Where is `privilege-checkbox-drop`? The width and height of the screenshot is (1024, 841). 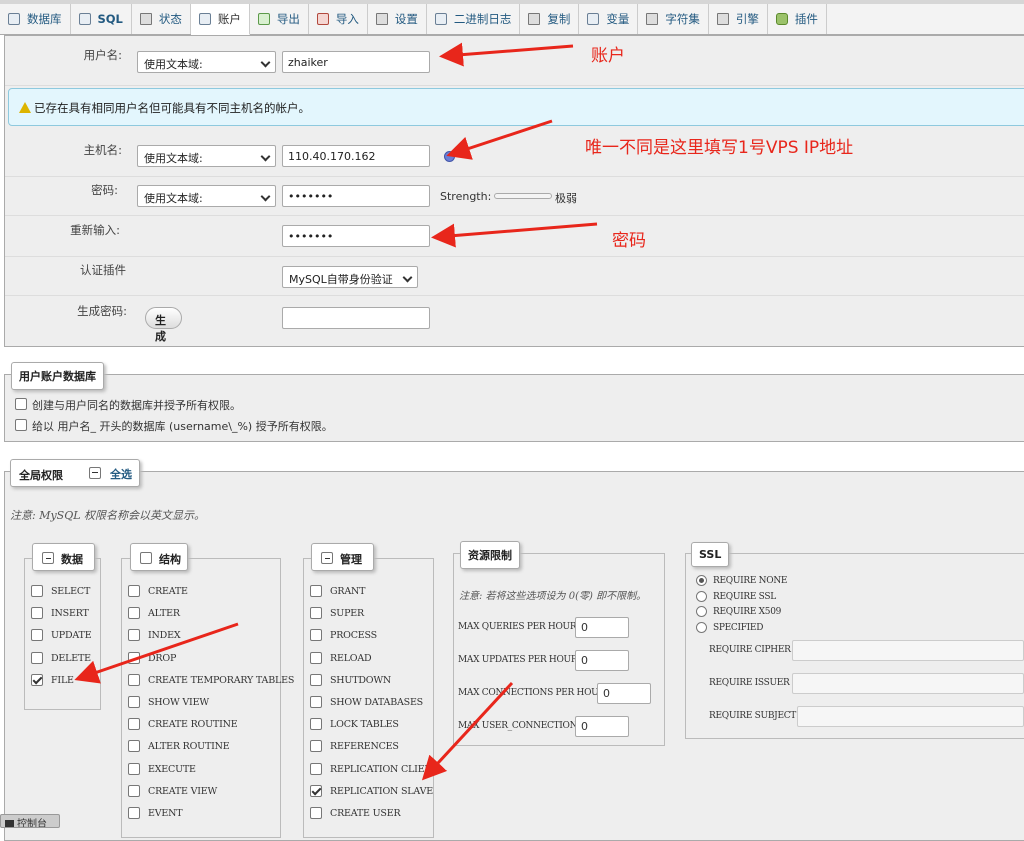
privilege-checkbox-drop is located at coordinates (134, 657).